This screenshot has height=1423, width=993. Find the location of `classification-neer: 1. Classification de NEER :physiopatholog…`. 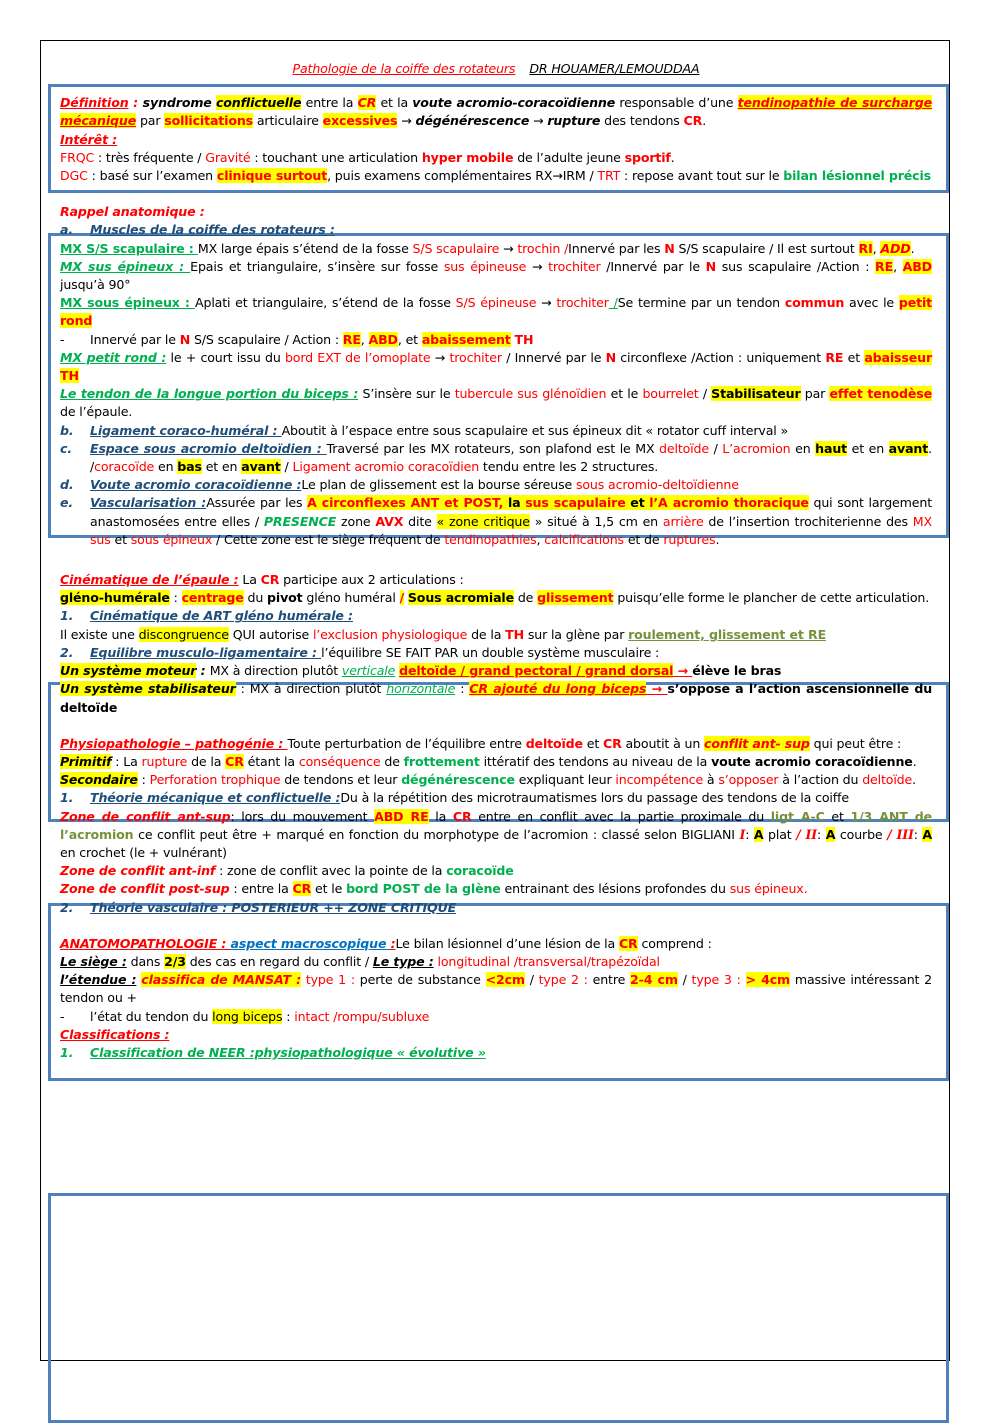

classification-neer: 1. Classification de NEER :physiopatholog… is located at coordinates (273, 1052).